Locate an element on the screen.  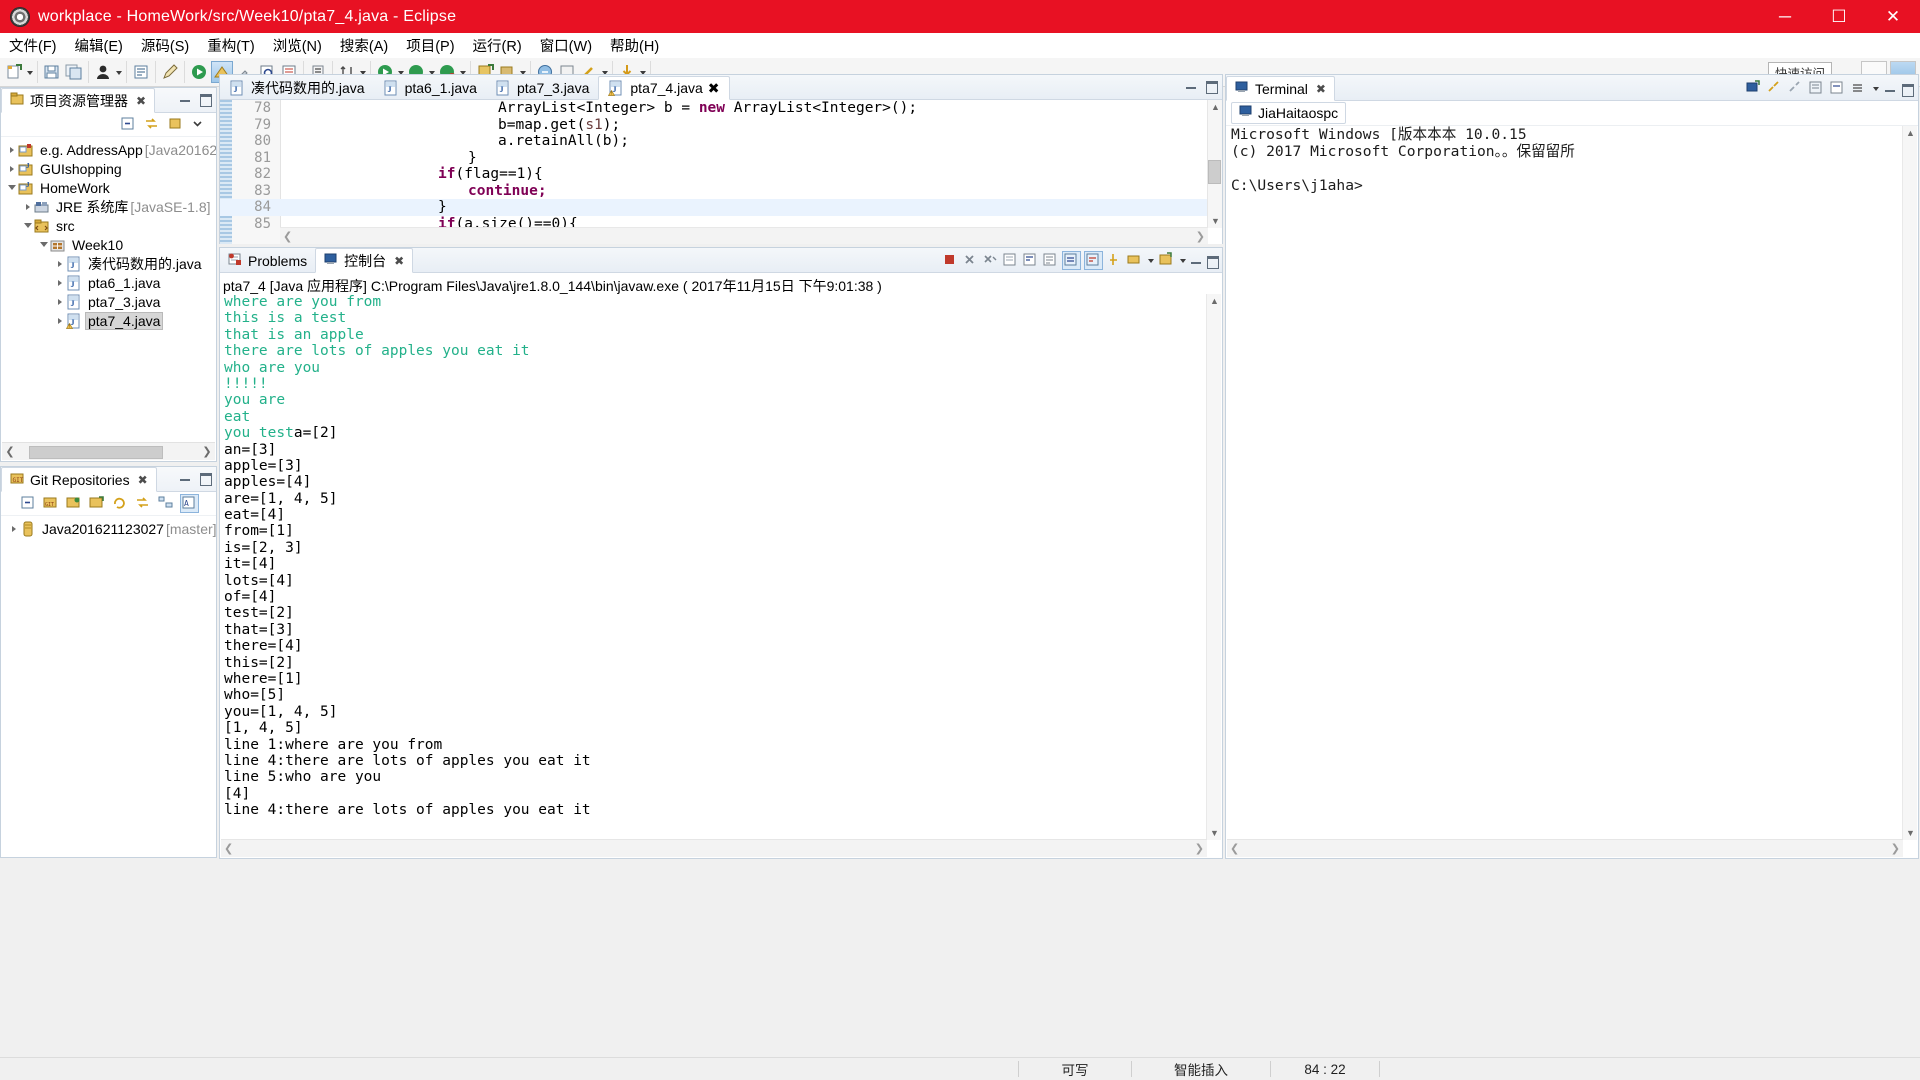
new-icon is located at coordinates (14, 72).